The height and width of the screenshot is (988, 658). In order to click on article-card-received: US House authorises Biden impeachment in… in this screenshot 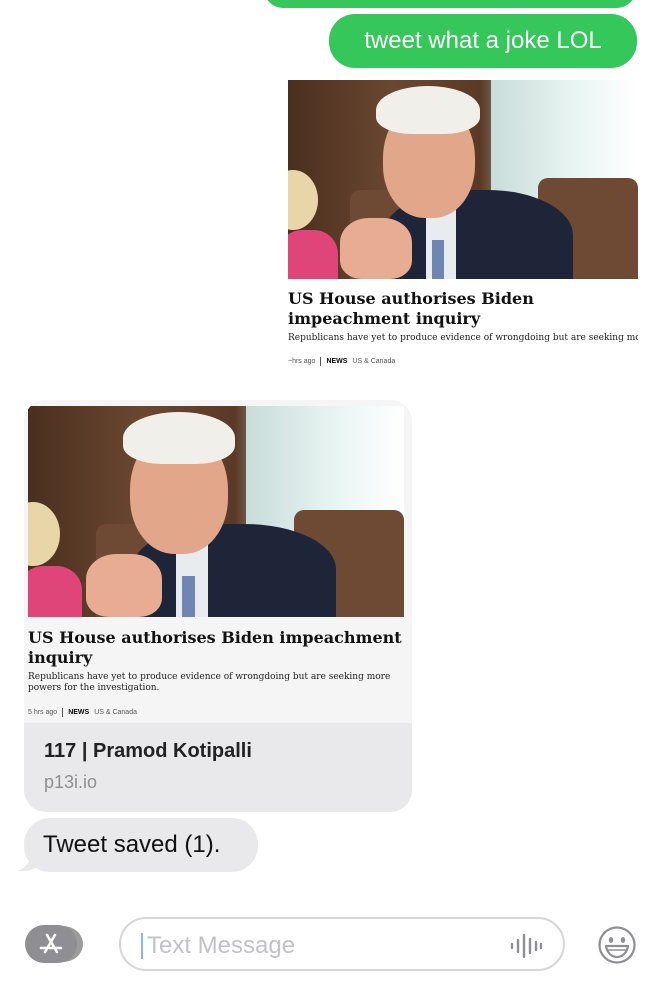, I will do `click(218, 672)`.